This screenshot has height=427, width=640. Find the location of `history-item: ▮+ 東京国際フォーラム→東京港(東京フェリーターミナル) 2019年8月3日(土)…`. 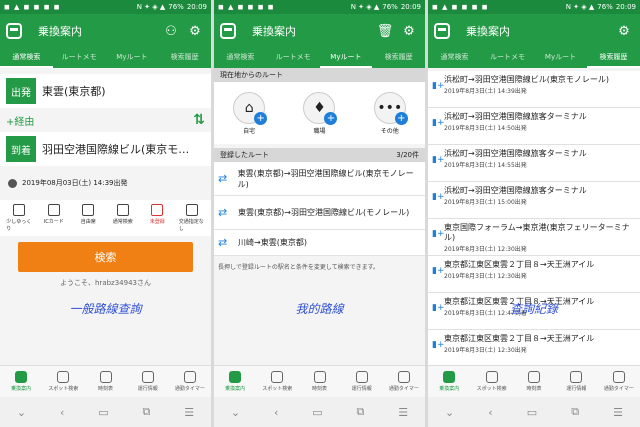

history-item: ▮+ 東京国際フォーラム→東京港(東京フェリーターミナル) 2019年8月3日(土)… is located at coordinates (534, 237).